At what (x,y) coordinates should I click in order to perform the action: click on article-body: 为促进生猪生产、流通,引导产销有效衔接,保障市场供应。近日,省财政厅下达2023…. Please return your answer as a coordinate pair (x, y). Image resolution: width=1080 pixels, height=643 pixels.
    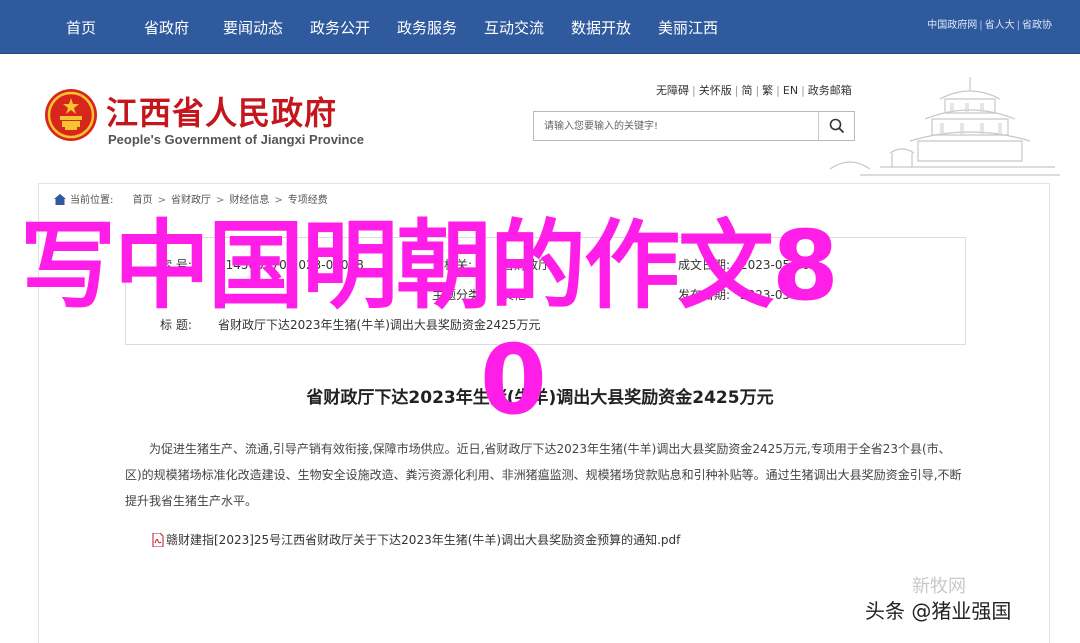
    Looking at the image, I should click on (543, 475).